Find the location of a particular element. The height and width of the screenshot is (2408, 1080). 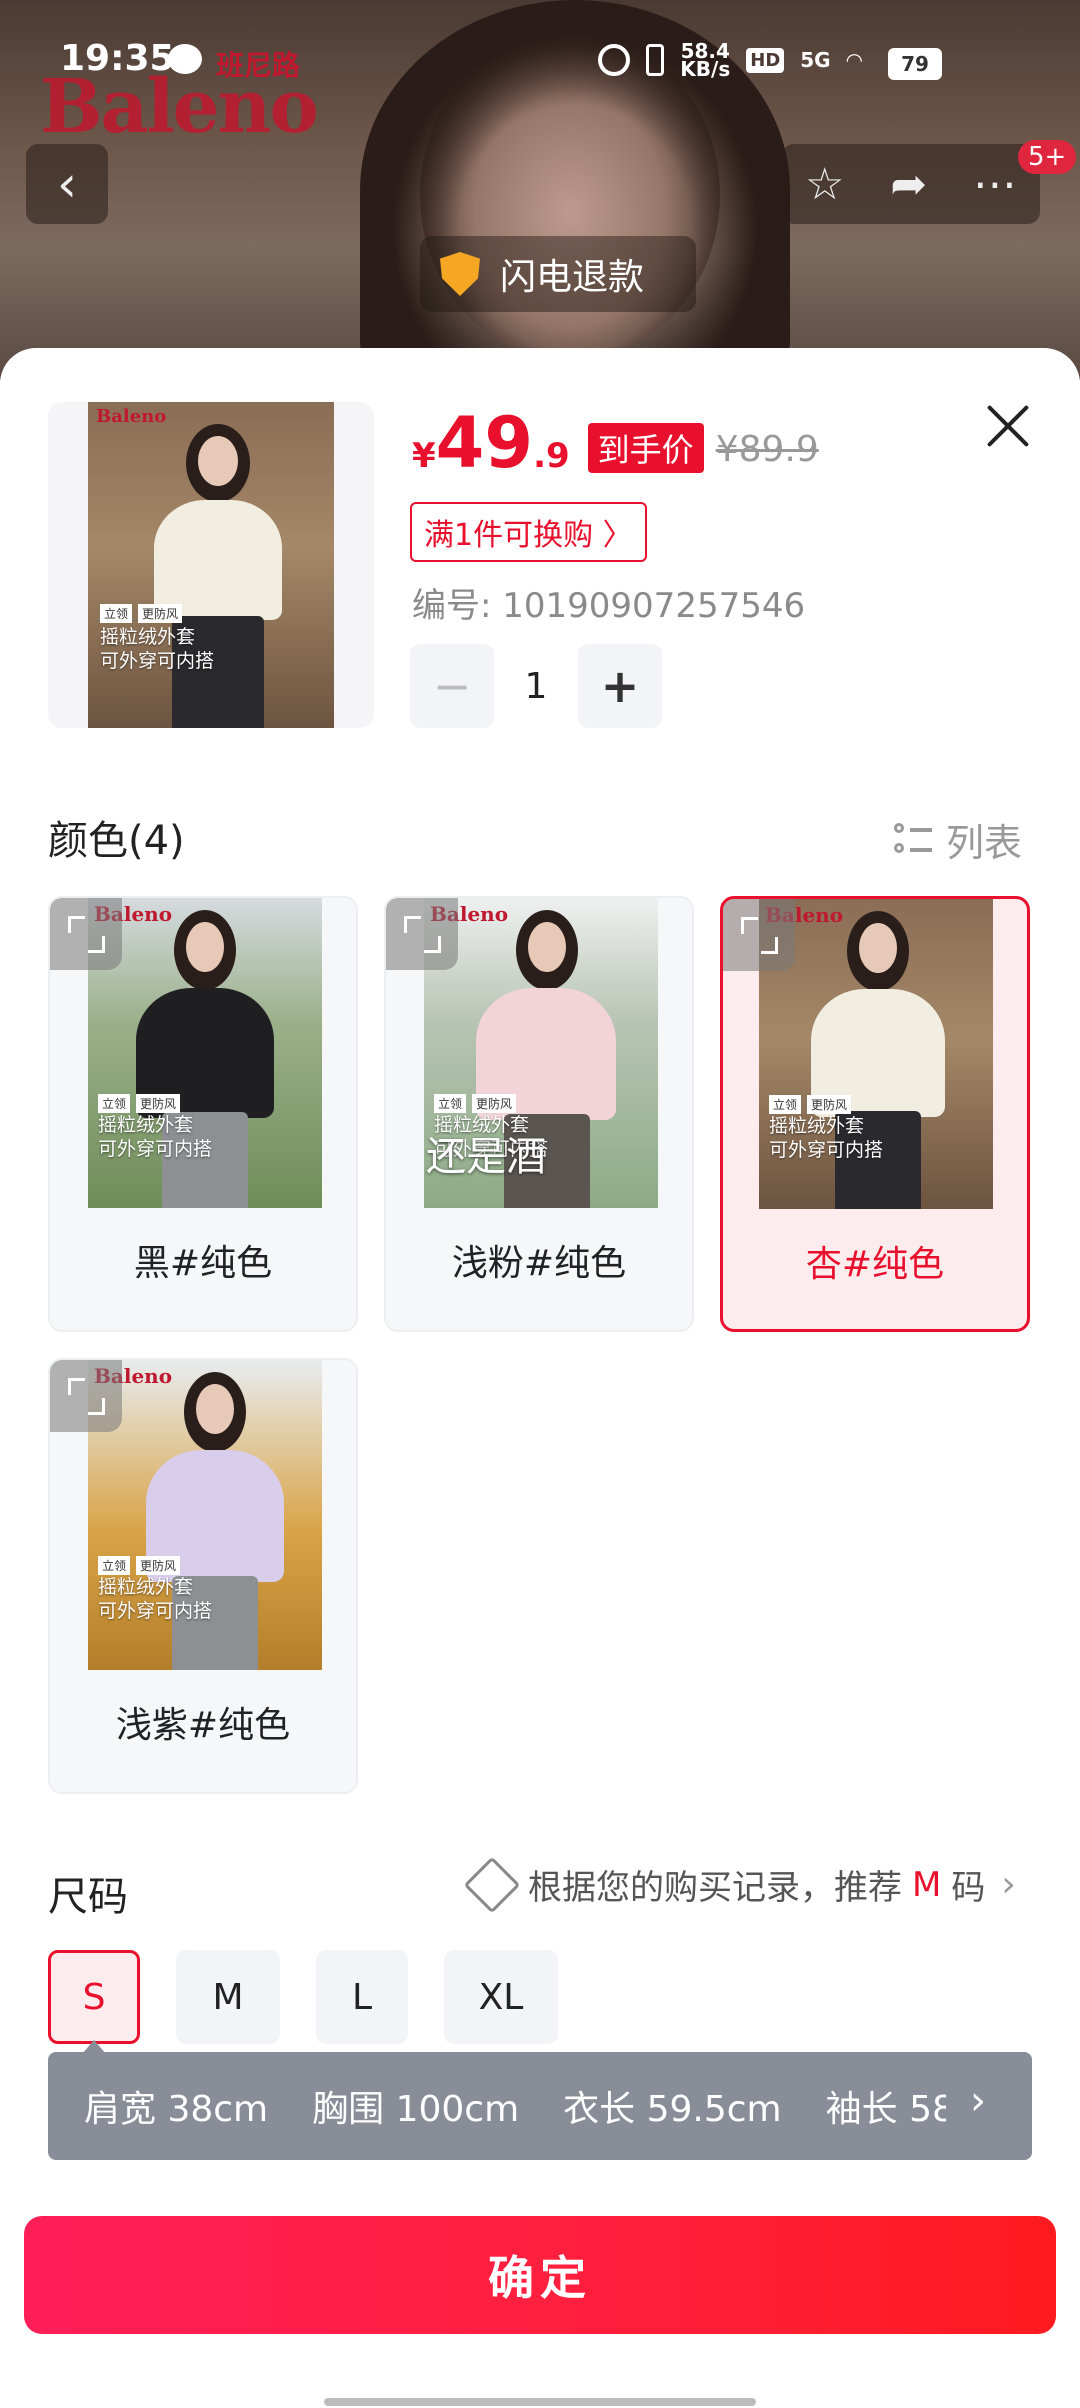

measure-sleeve: 袖长 58 is located at coordinates (890, 2109).